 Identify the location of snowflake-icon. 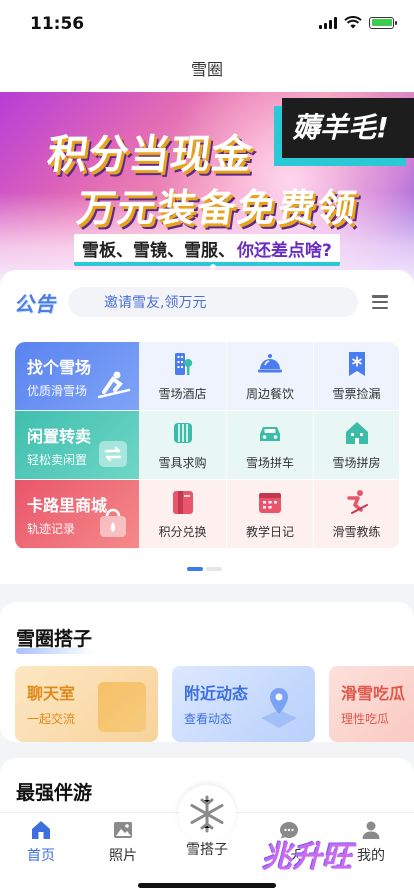
(207, 814).